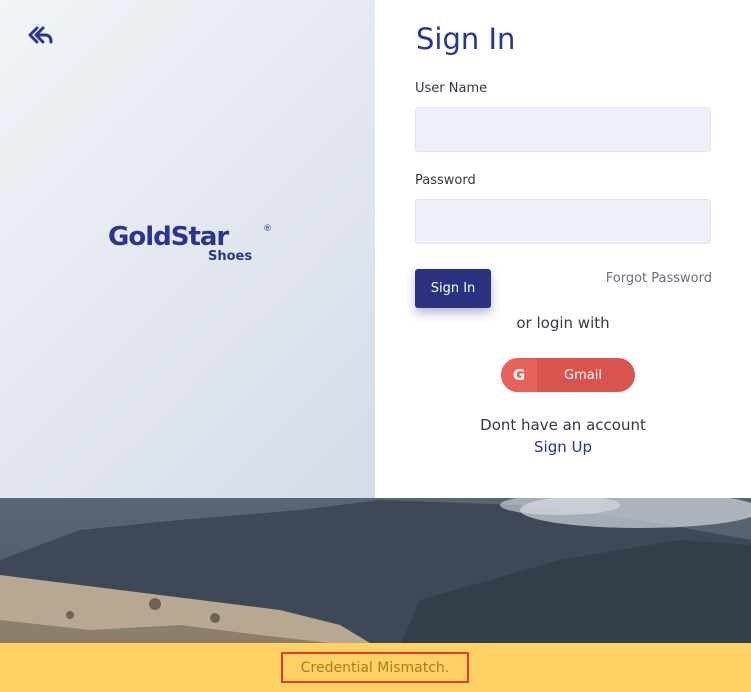  Describe the element at coordinates (267, 229) in the screenshot. I see `registered-mark: ®` at that location.